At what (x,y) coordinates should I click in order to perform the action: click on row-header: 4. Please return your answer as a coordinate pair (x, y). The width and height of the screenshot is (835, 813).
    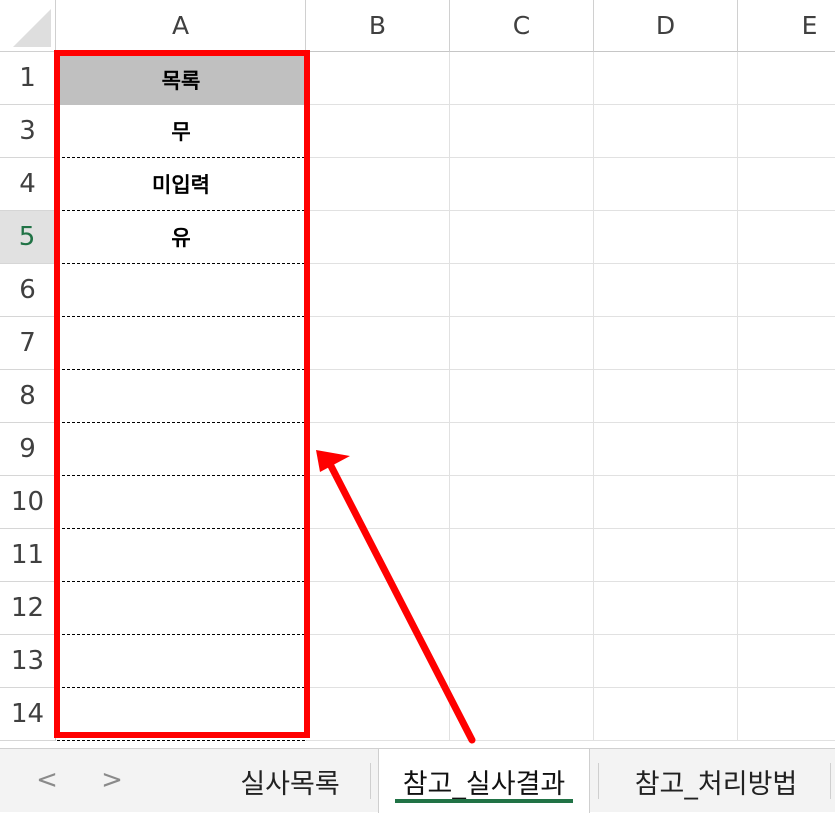
    Looking at the image, I should click on (28, 184).